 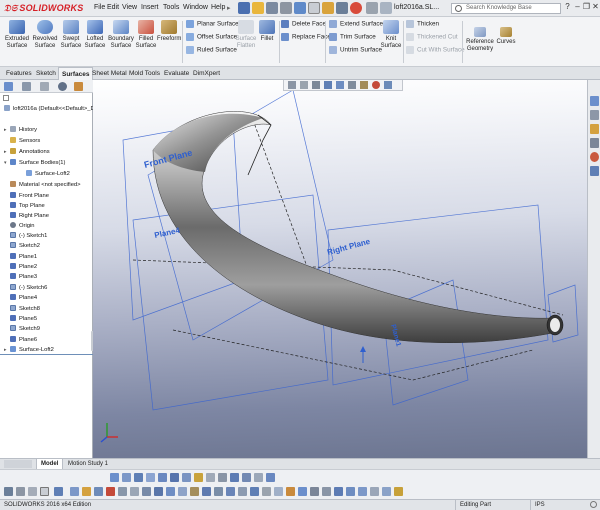 What do you see at coordinates (246, 477) in the screenshot?
I see `pattern-tool-icon` at bounding box center [246, 477].